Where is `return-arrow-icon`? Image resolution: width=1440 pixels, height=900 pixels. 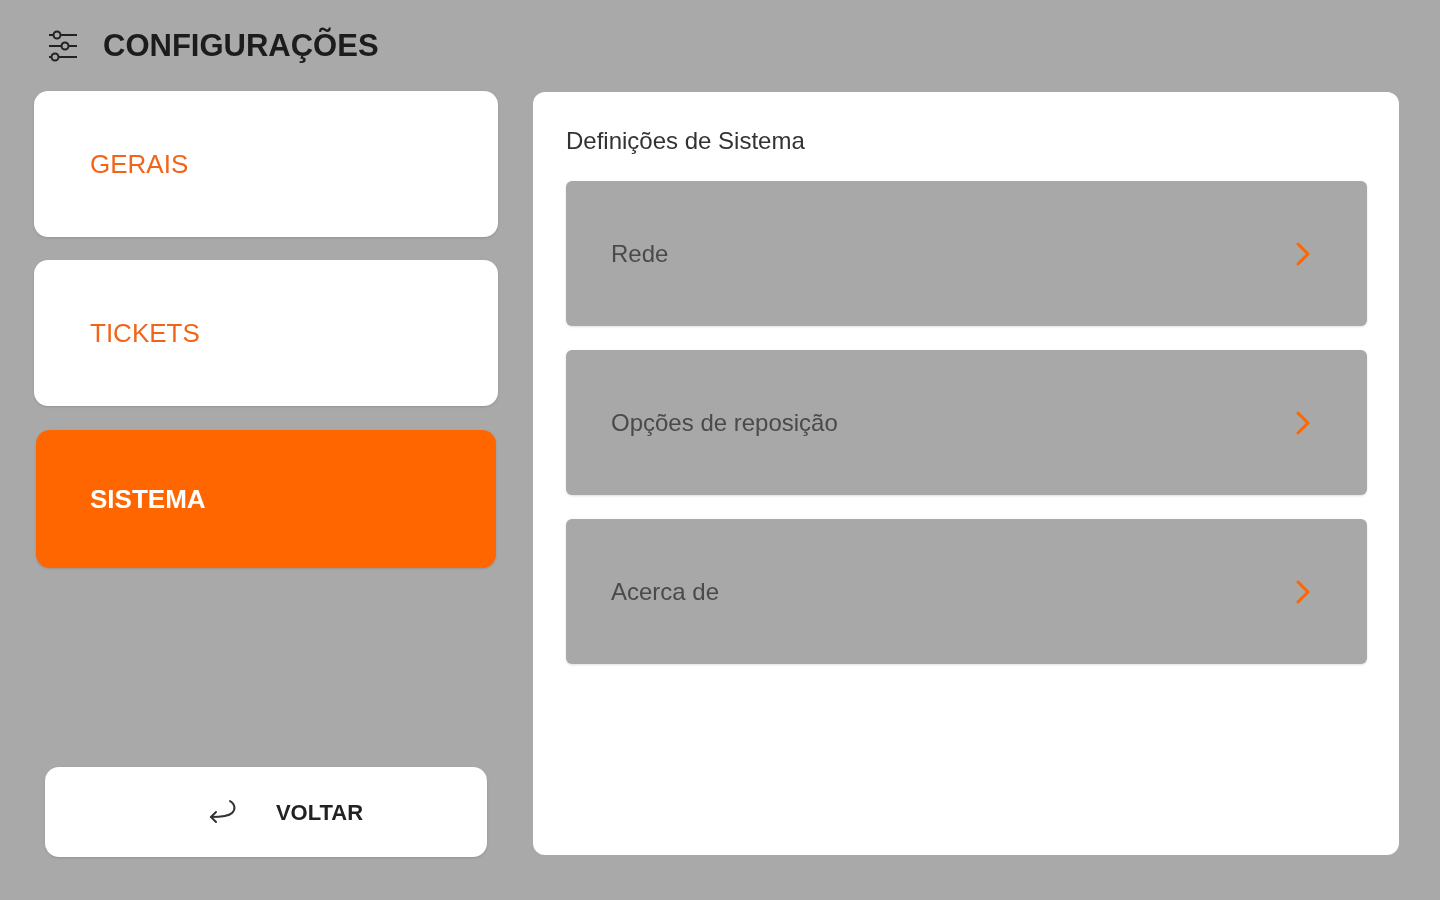
return-arrow-icon is located at coordinates (222, 812).